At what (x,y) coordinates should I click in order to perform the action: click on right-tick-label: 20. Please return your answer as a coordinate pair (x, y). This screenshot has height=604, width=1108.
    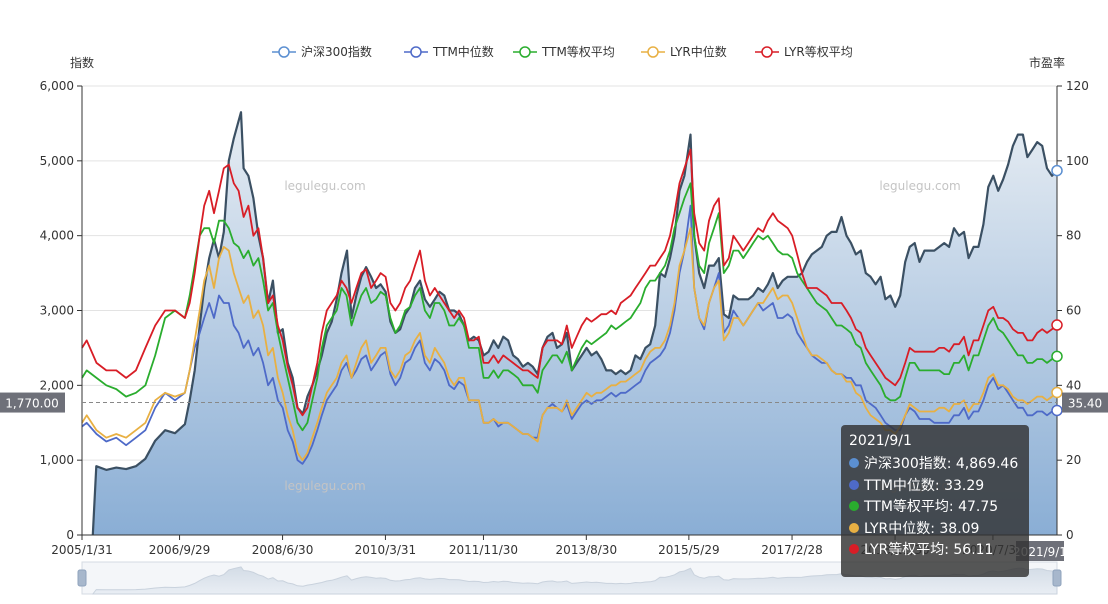
    Looking at the image, I should click on (1073, 460).